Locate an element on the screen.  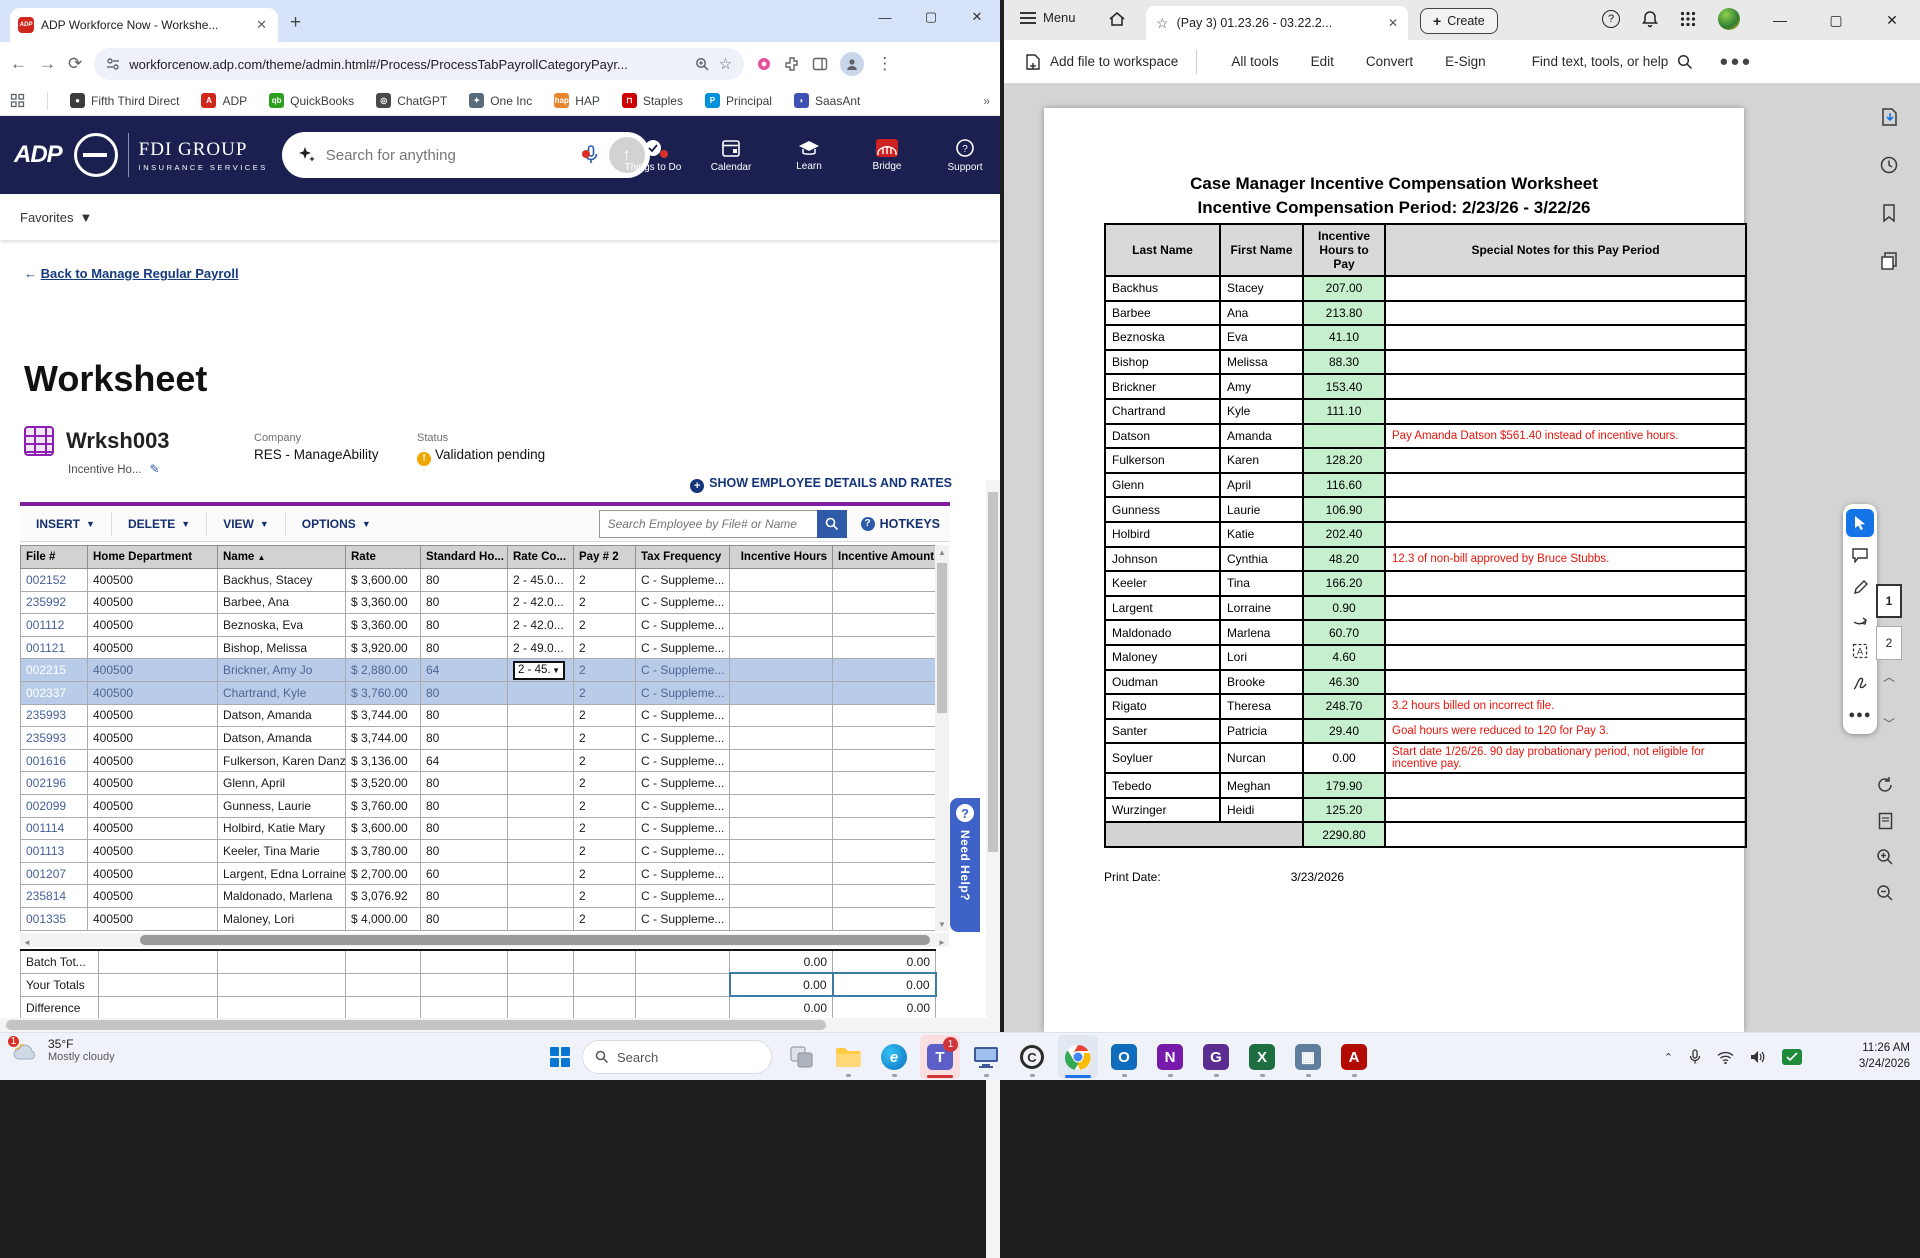
insert-button: INSERT▼ is located at coordinates (66, 524).